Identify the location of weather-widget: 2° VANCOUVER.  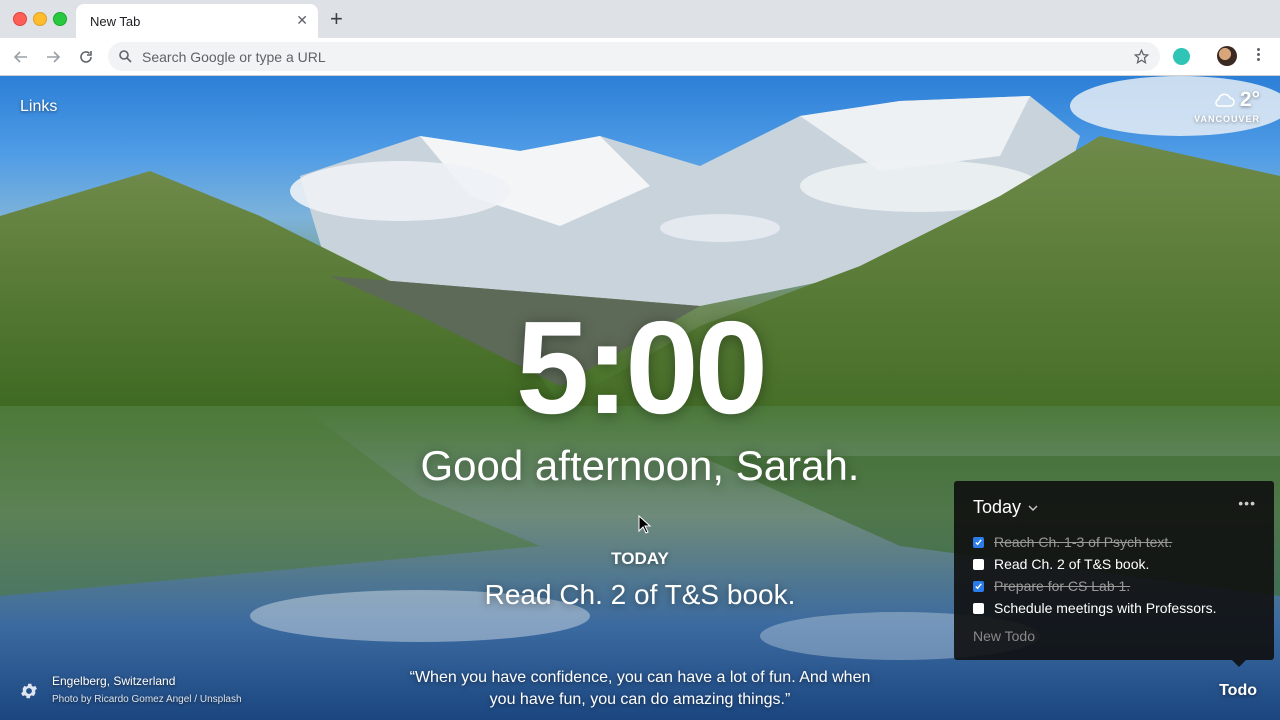
(1227, 106).